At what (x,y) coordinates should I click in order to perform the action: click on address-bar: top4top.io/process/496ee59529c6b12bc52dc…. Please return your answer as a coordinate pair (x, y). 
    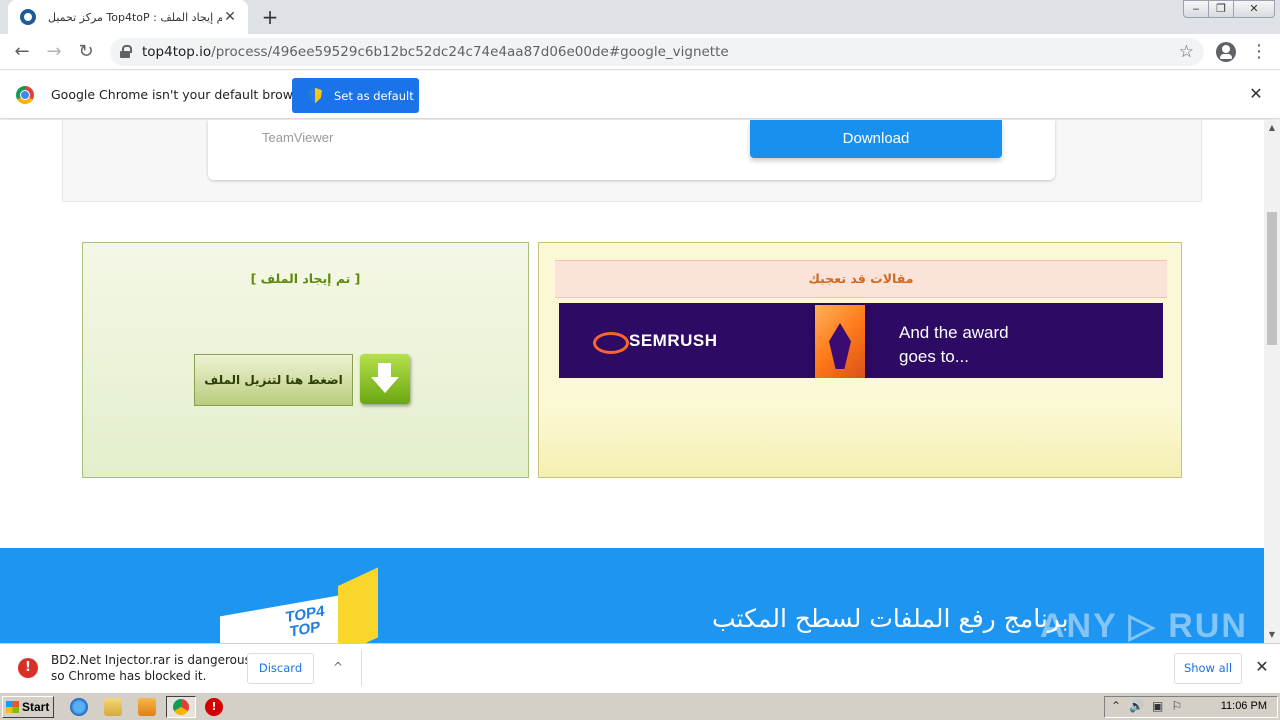
    Looking at the image, I should click on (657, 52).